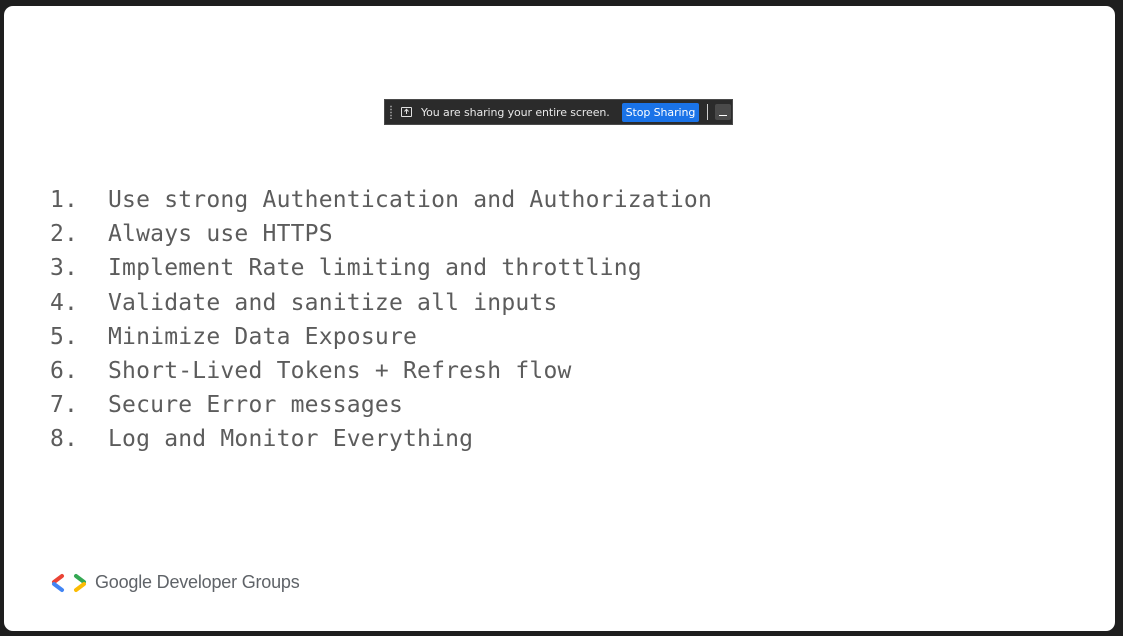  Describe the element at coordinates (64, 336) in the screenshot. I see `item-number: 5.` at that location.